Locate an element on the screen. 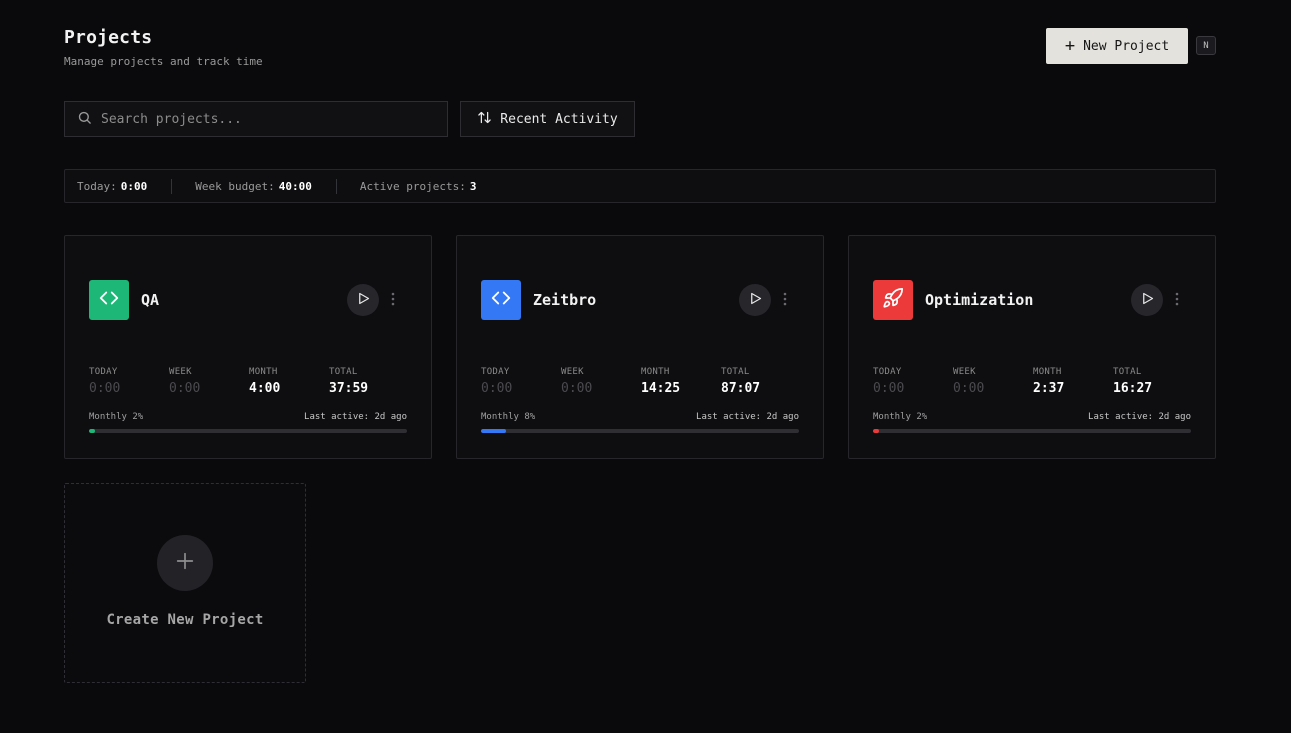 The width and height of the screenshot is (1291, 733). stat-today-label: Today: is located at coordinates (97, 186).